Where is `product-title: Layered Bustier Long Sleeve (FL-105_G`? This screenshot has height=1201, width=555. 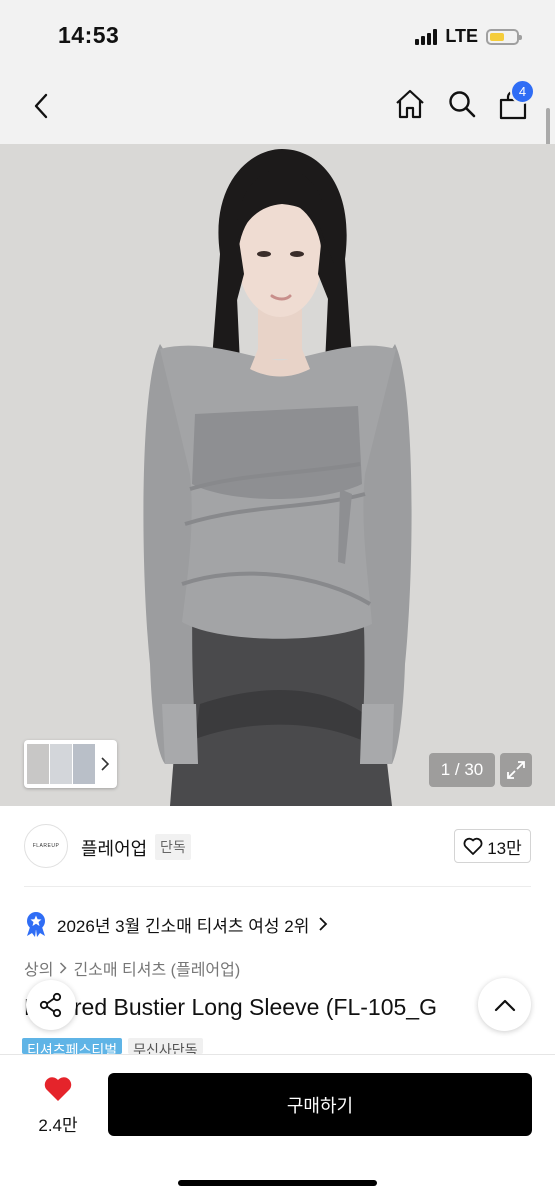 product-title: Layered Bustier Long Sleeve (FL-105_G is located at coordinates (230, 1007).